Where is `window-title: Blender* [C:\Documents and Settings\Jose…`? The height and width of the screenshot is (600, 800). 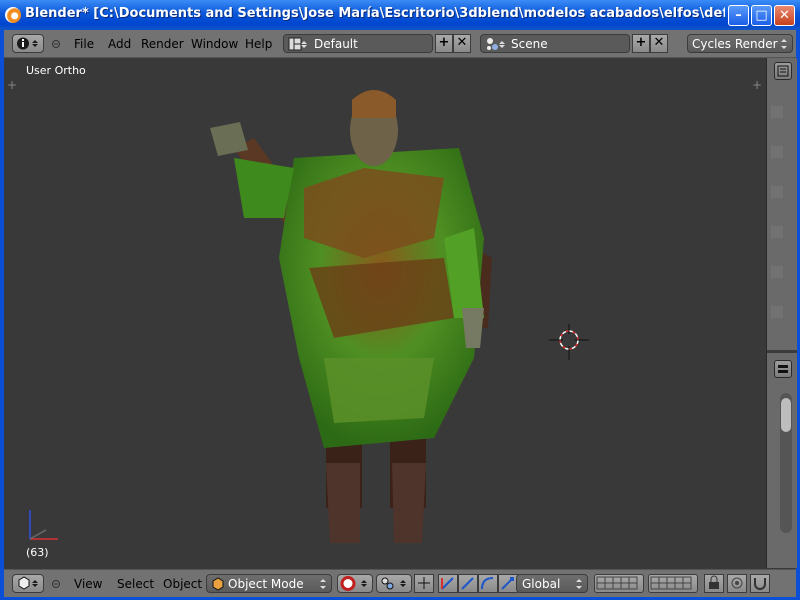 window-title: Blender* [C:\Documents and Settings\Jose… is located at coordinates (375, 13).